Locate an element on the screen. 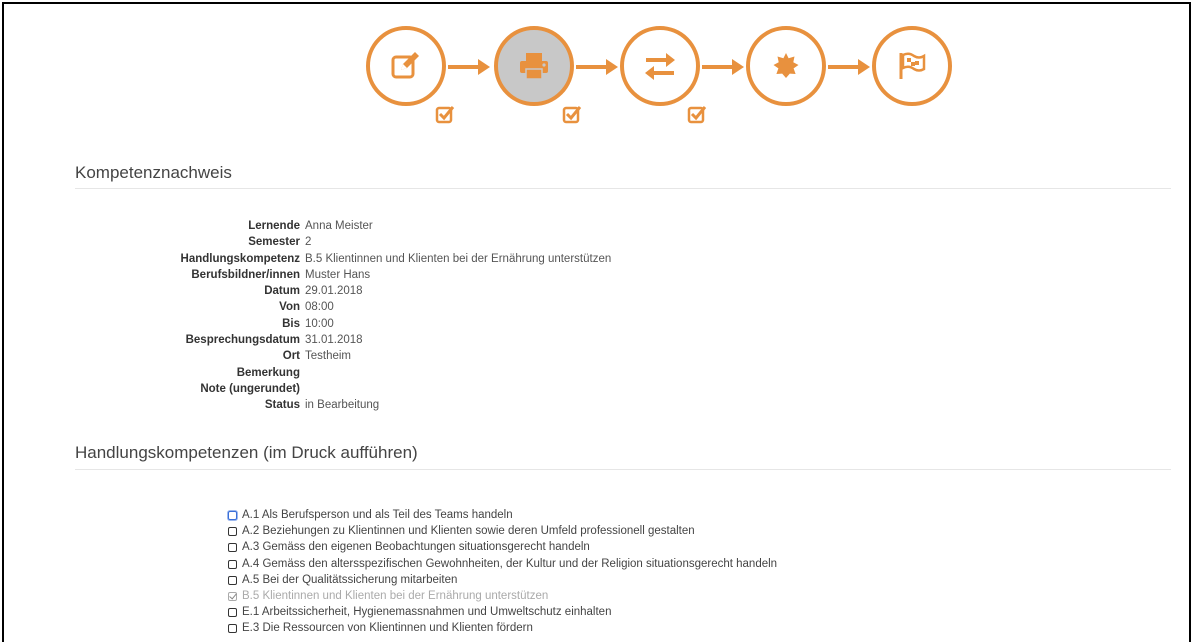 The image size is (1197, 642). detail-value: 2 is located at coordinates (308, 242).